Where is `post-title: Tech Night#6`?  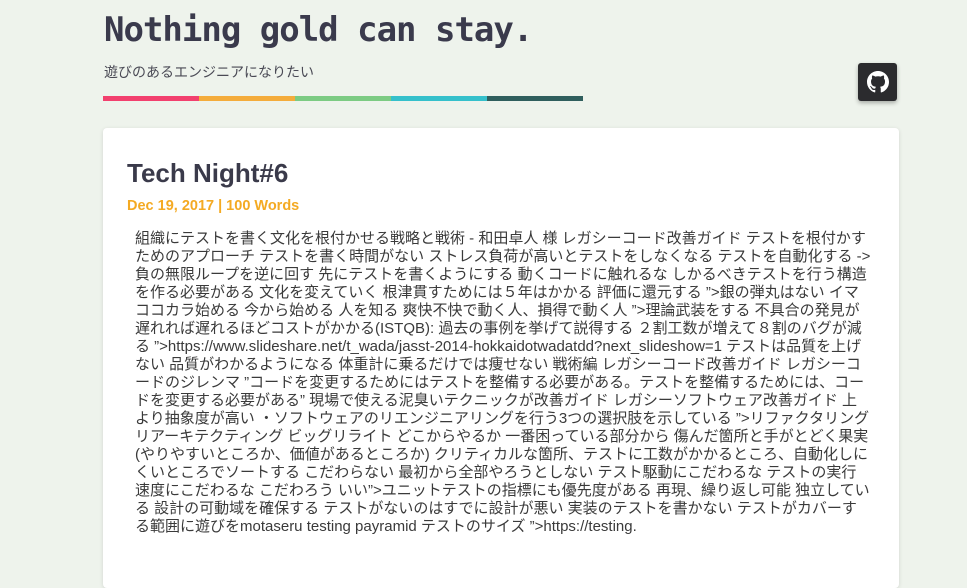 post-title: Tech Night#6 is located at coordinates (207, 173).